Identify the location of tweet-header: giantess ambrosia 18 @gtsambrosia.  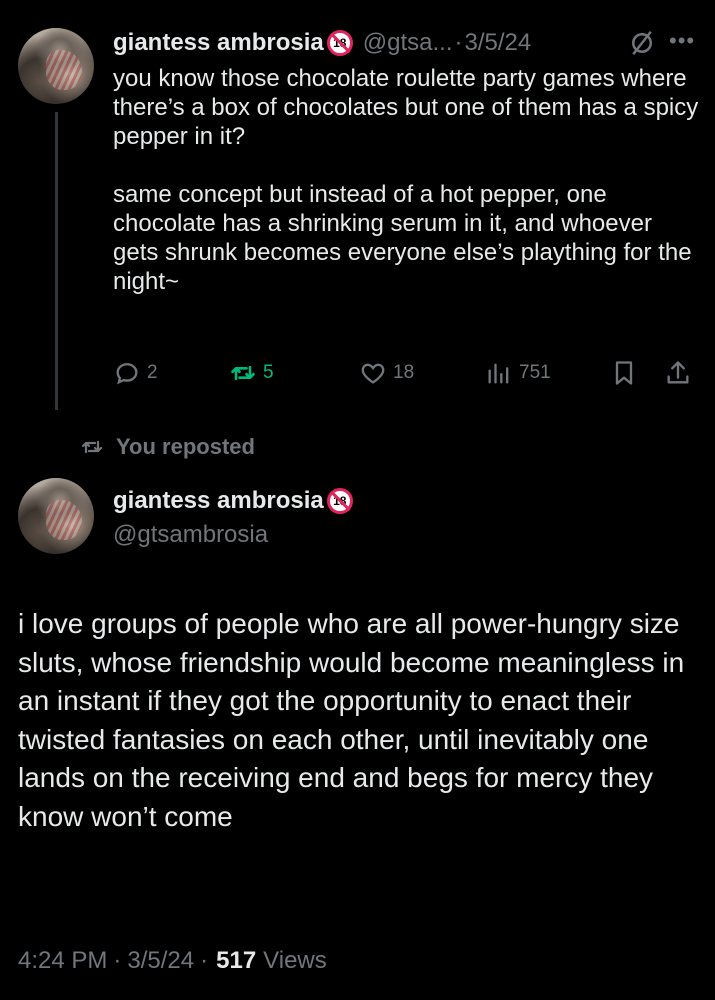
(408, 516).